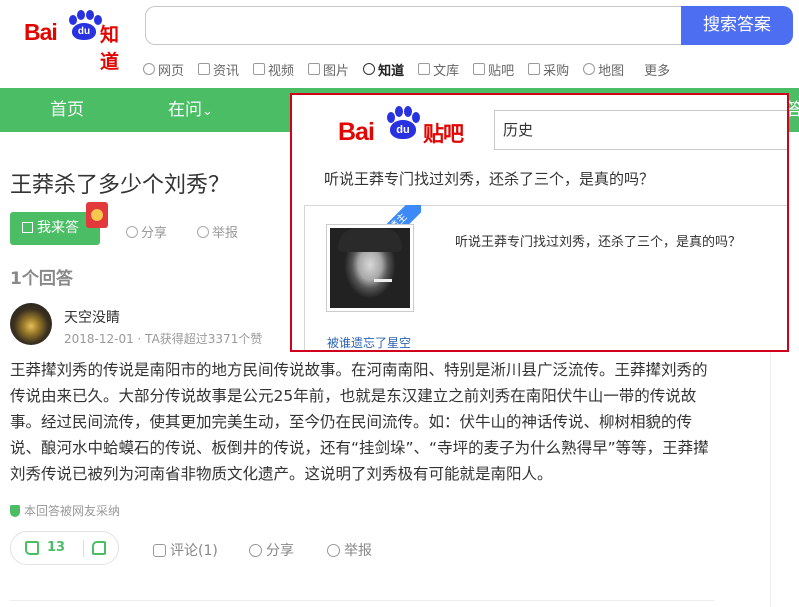 The width and height of the screenshot is (799, 607). I want to click on news-icon, so click(204, 69).